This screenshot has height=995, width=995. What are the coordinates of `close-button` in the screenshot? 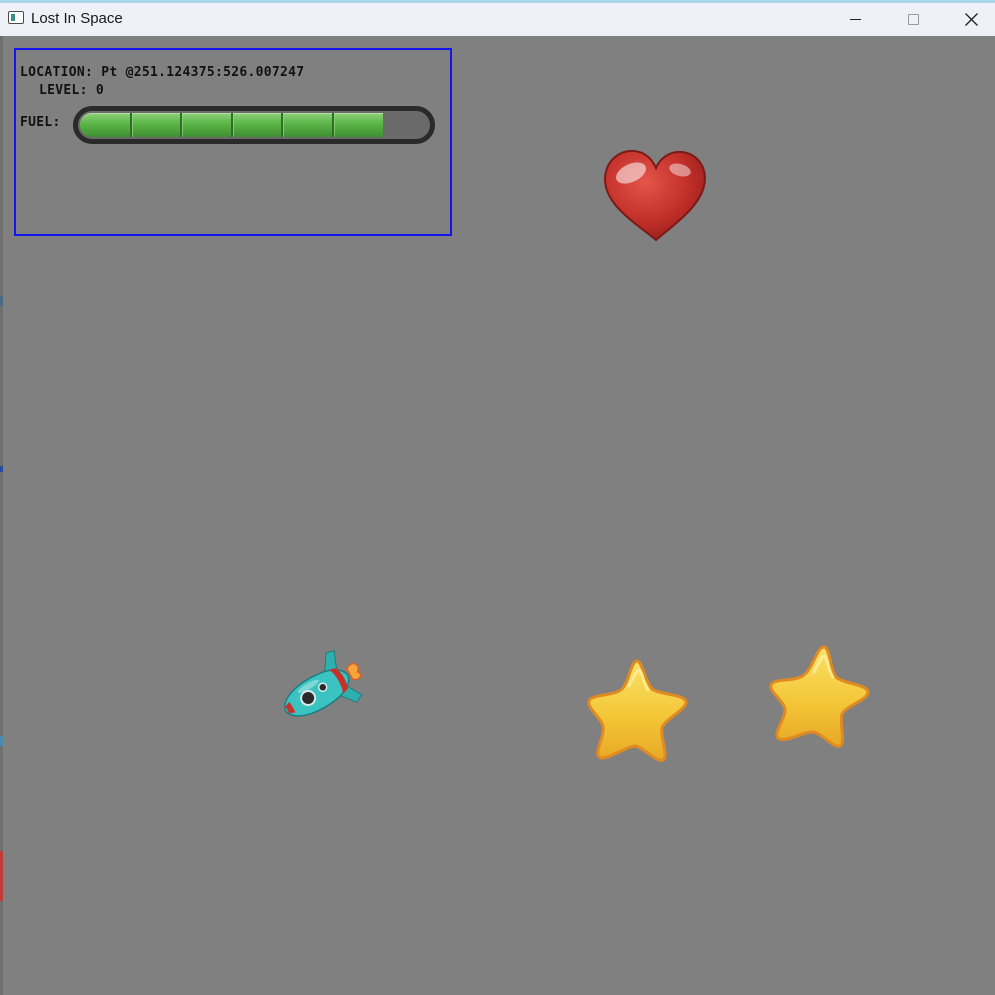 It's located at (968, 19).